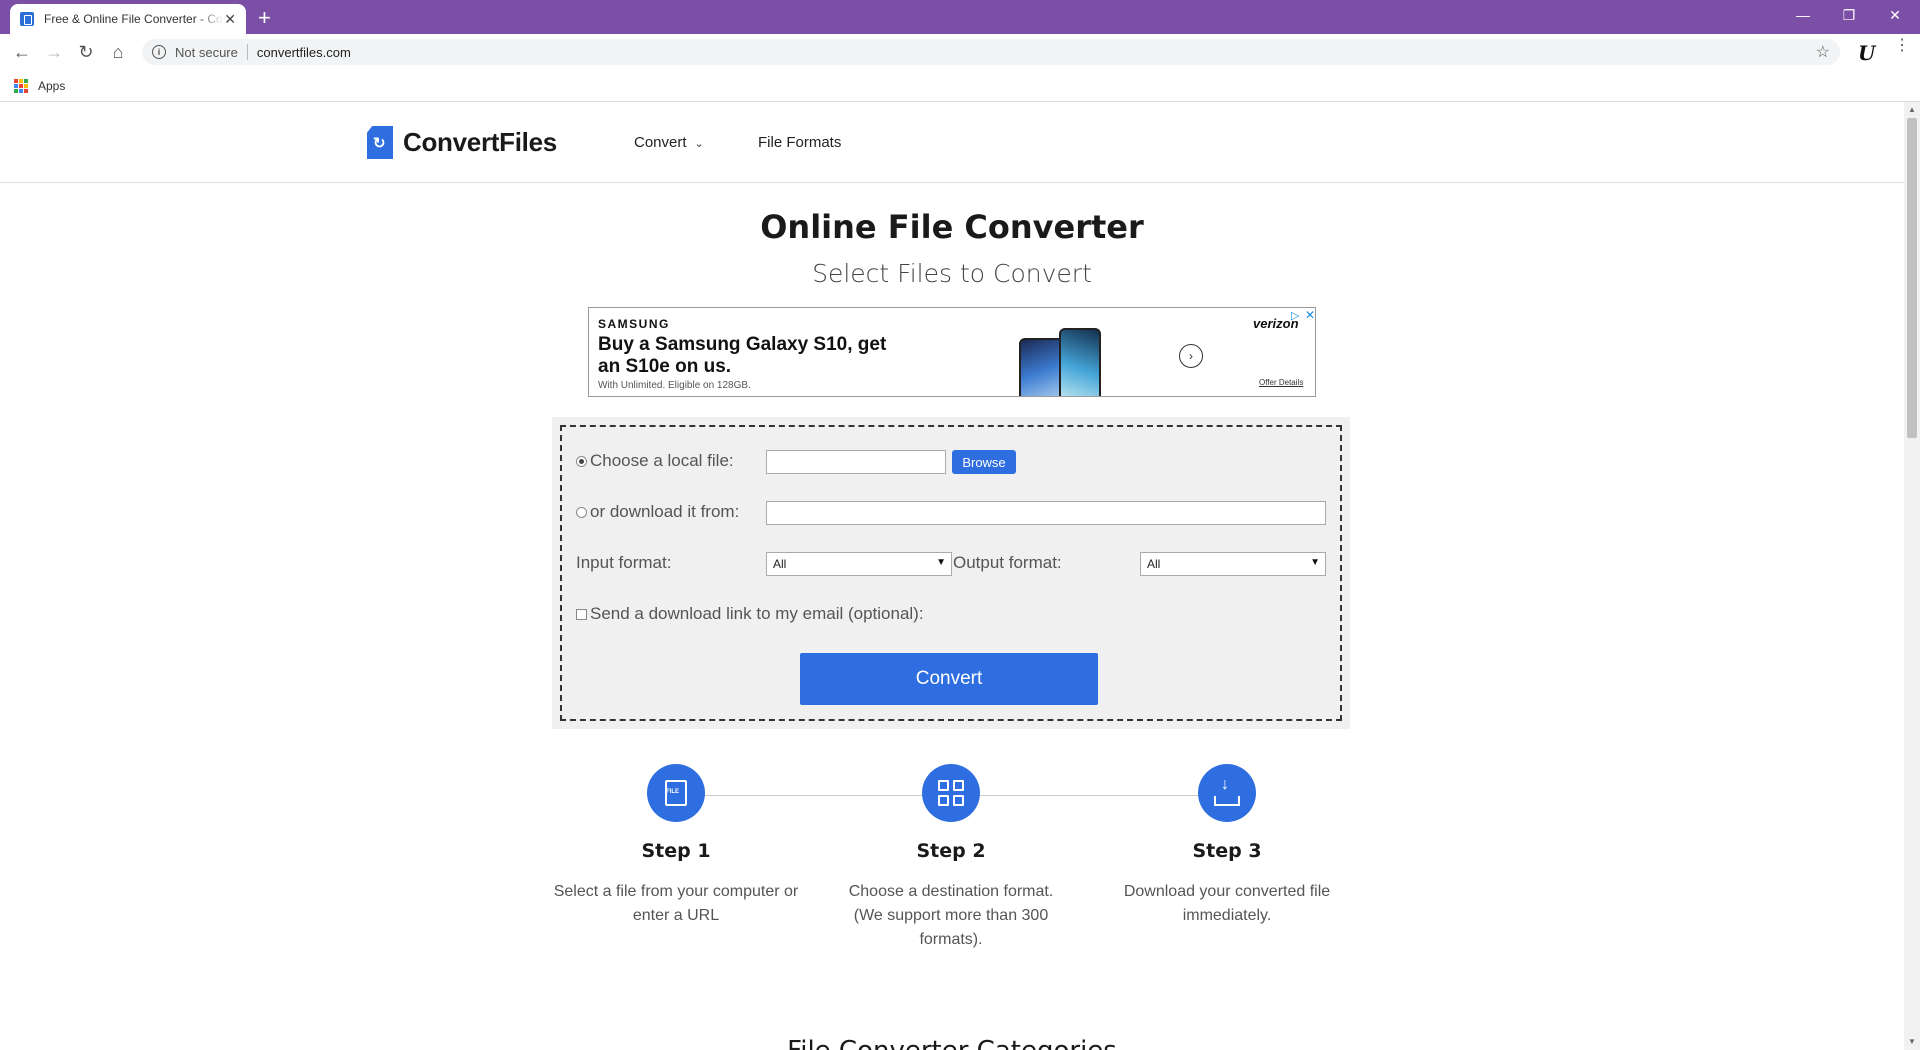 The image size is (1920, 1050). What do you see at coordinates (1912, 278) in the screenshot?
I see `scroll-thumb` at bounding box center [1912, 278].